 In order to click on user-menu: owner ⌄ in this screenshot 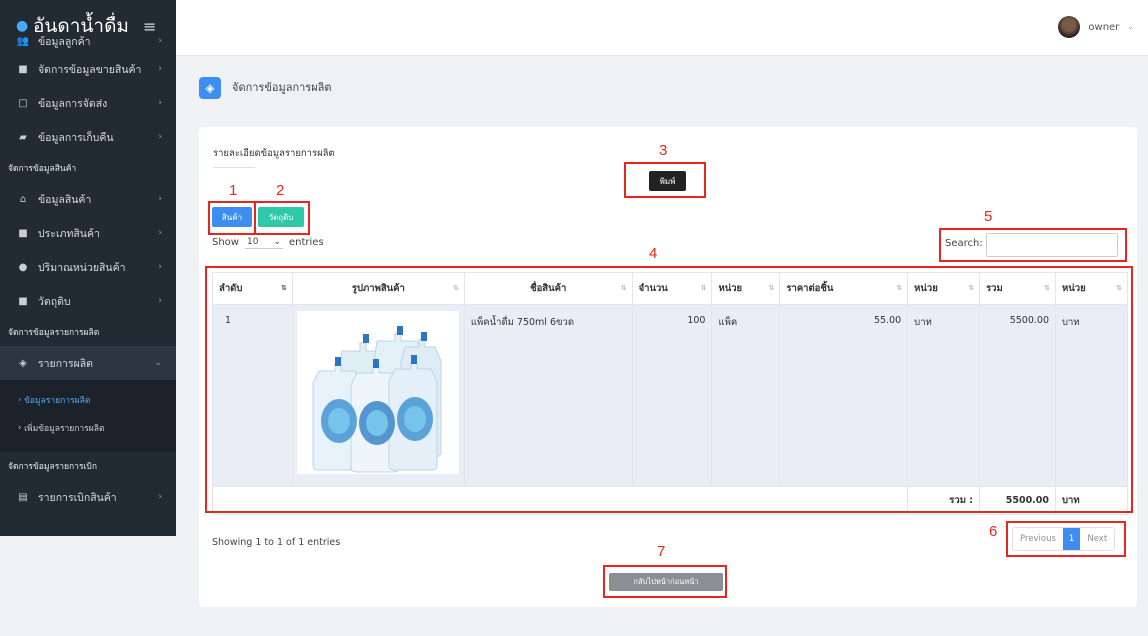, I will do `click(1096, 27)`.